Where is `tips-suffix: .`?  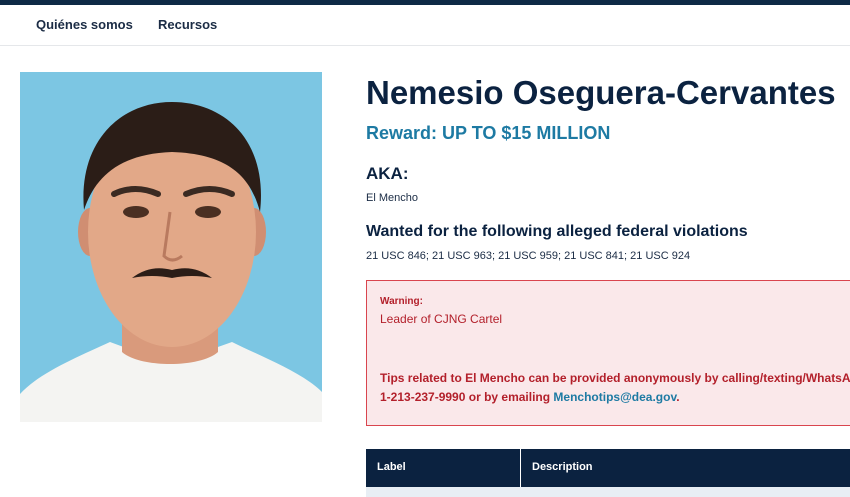
tips-suffix: . is located at coordinates (678, 397).